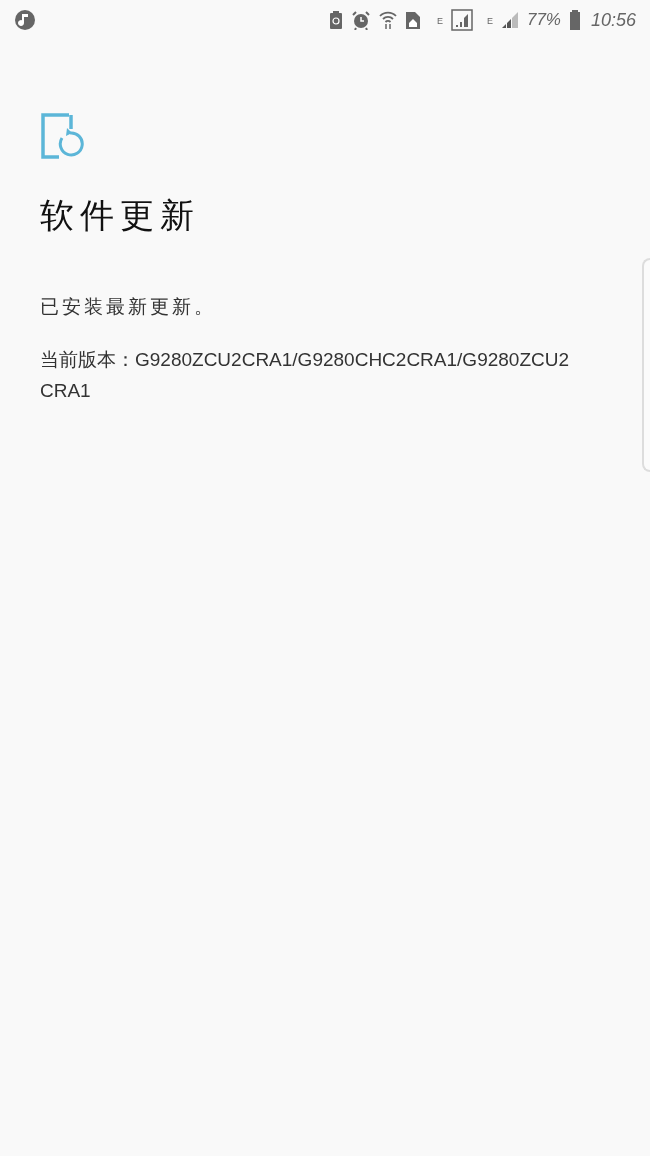  Describe the element at coordinates (412, 20) in the screenshot. I see `sim-card-icon` at that location.